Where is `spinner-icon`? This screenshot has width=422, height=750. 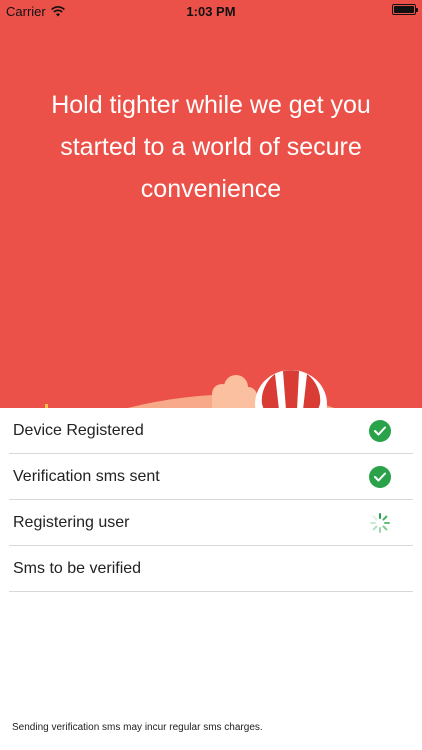
spinner-icon is located at coordinates (380, 523).